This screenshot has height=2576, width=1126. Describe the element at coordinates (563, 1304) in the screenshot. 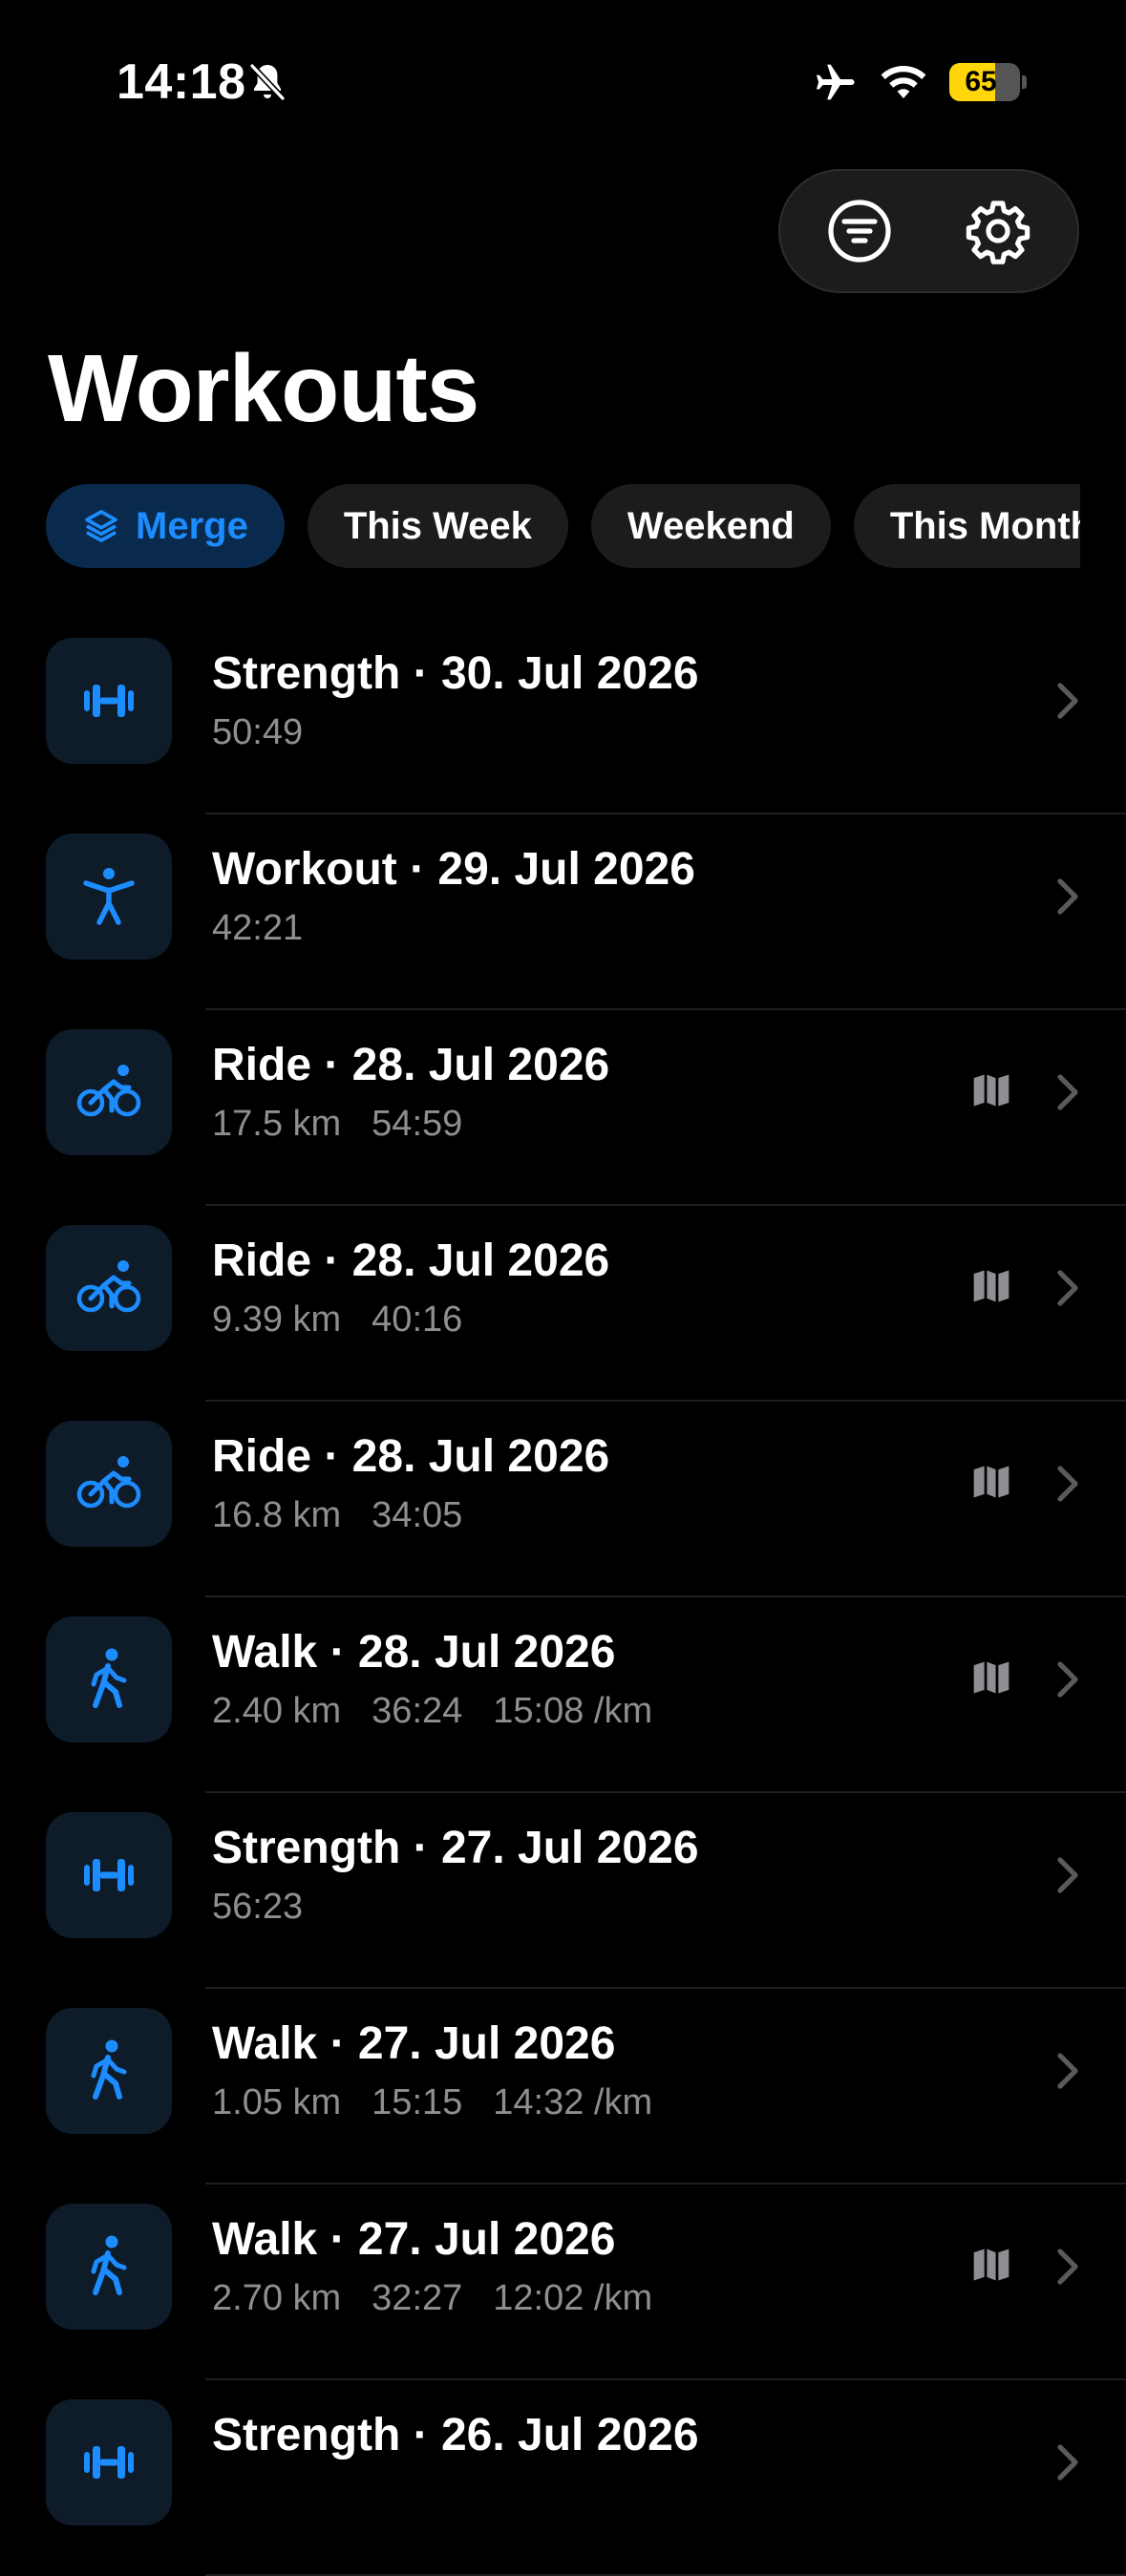

I see `workout-row: Ride · 28. Jul 2026 9.39 km 40:16` at that location.